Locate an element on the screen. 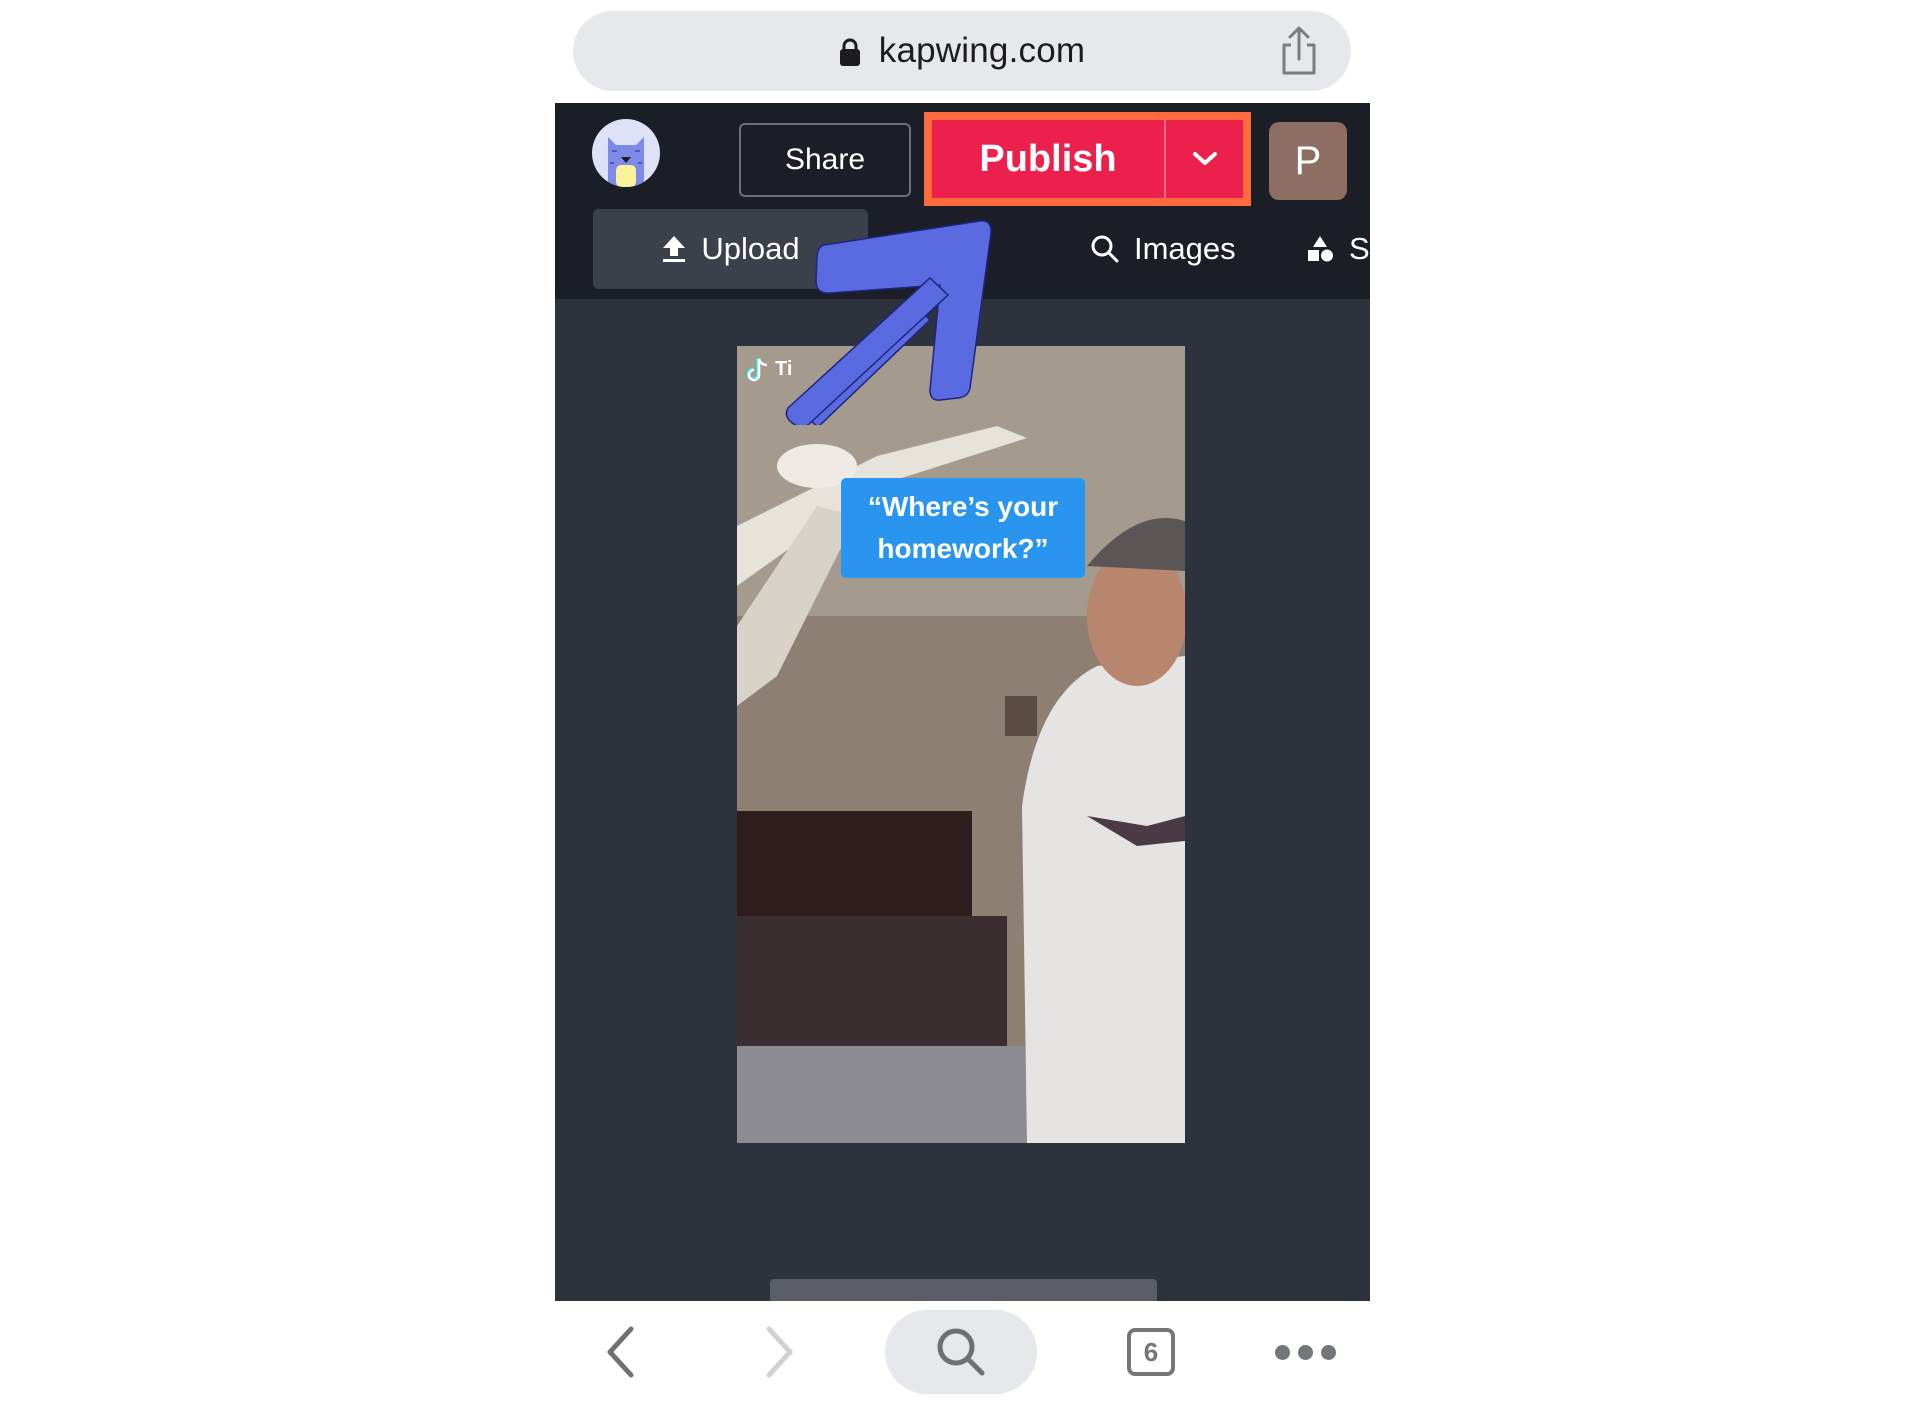 The image size is (1920, 1403). back-button is located at coordinates (620, 1352).